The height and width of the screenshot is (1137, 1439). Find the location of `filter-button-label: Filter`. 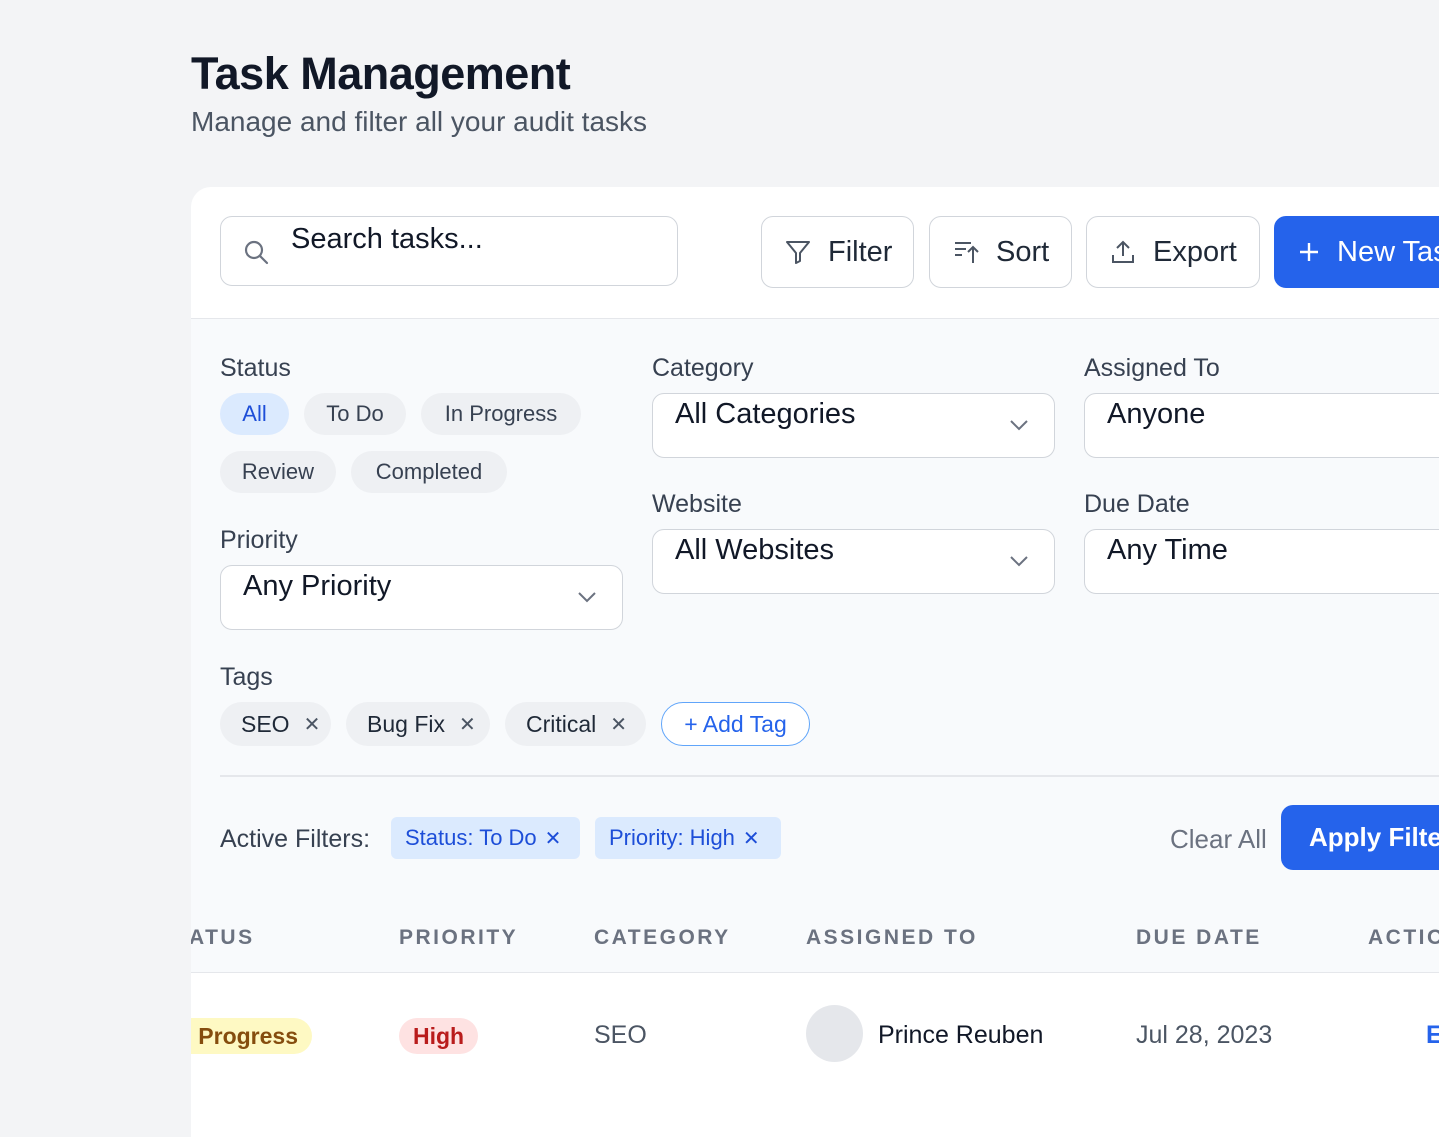

filter-button-label: Filter is located at coordinates (860, 251).